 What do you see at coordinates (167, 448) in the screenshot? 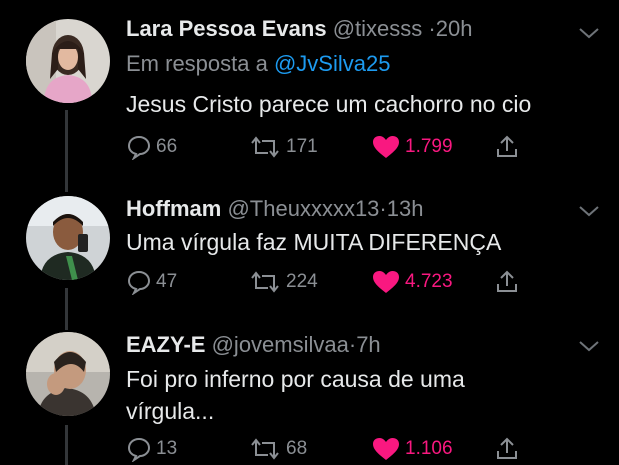
I see `reply-count: 13` at bounding box center [167, 448].